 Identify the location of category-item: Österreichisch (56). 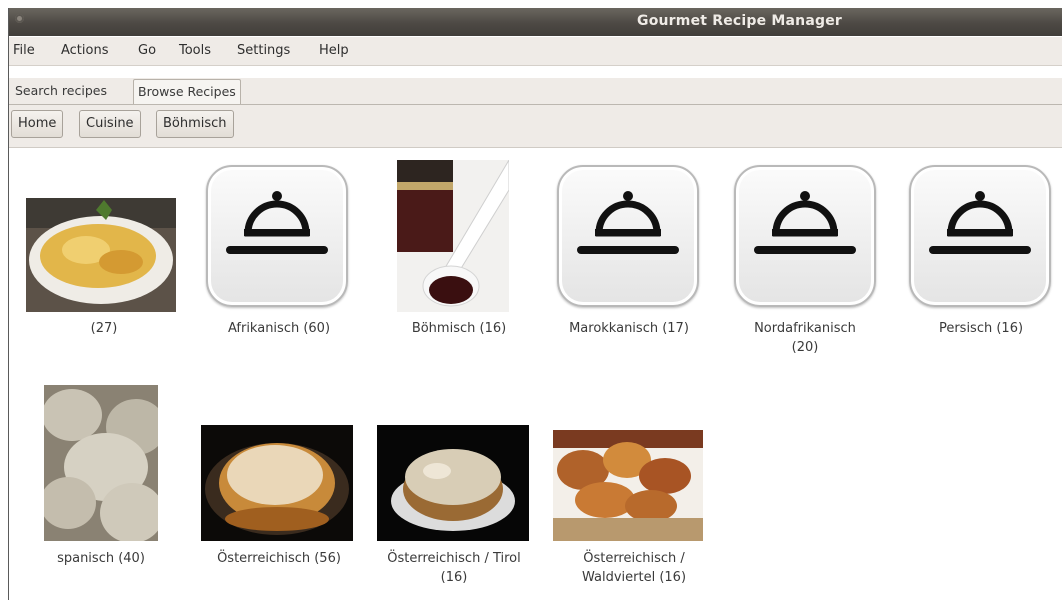
(279, 489).